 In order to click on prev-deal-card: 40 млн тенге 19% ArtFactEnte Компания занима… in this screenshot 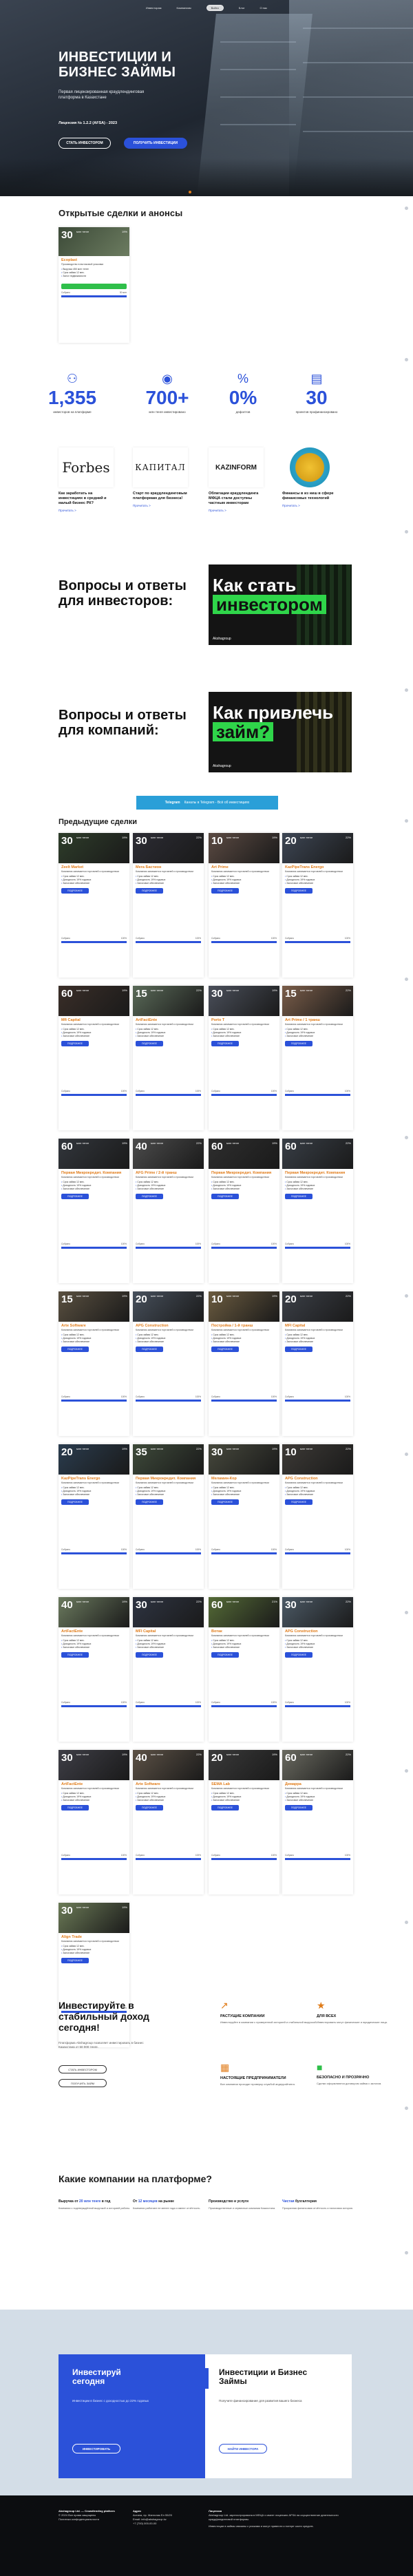, I will do `click(94, 1670)`.